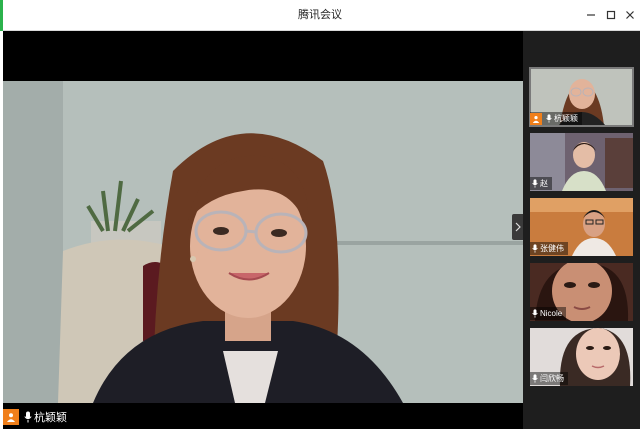 The width and height of the screenshot is (640, 429). I want to click on close-icon, so click(630, 15).